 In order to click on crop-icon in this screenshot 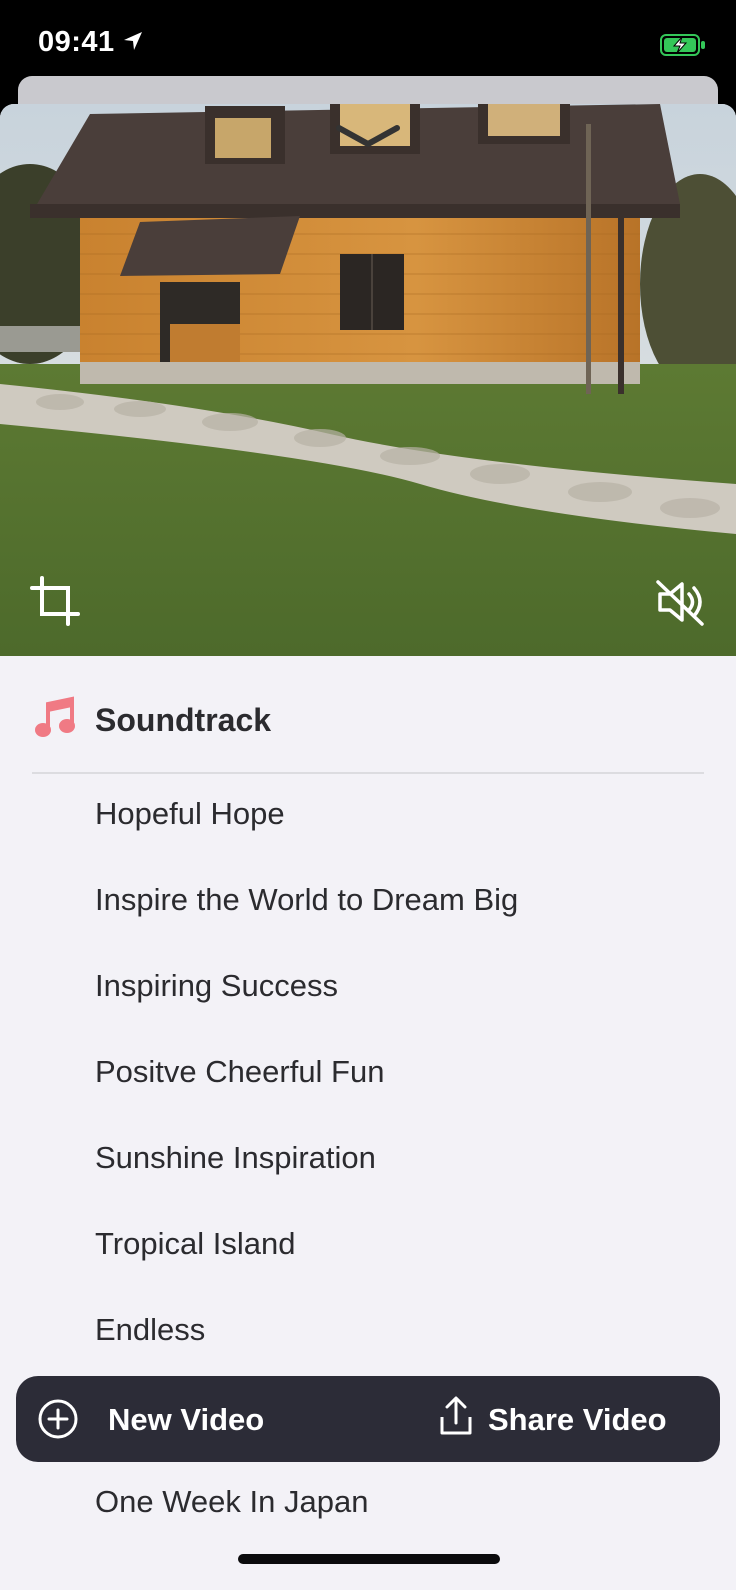, I will do `click(56, 602)`.